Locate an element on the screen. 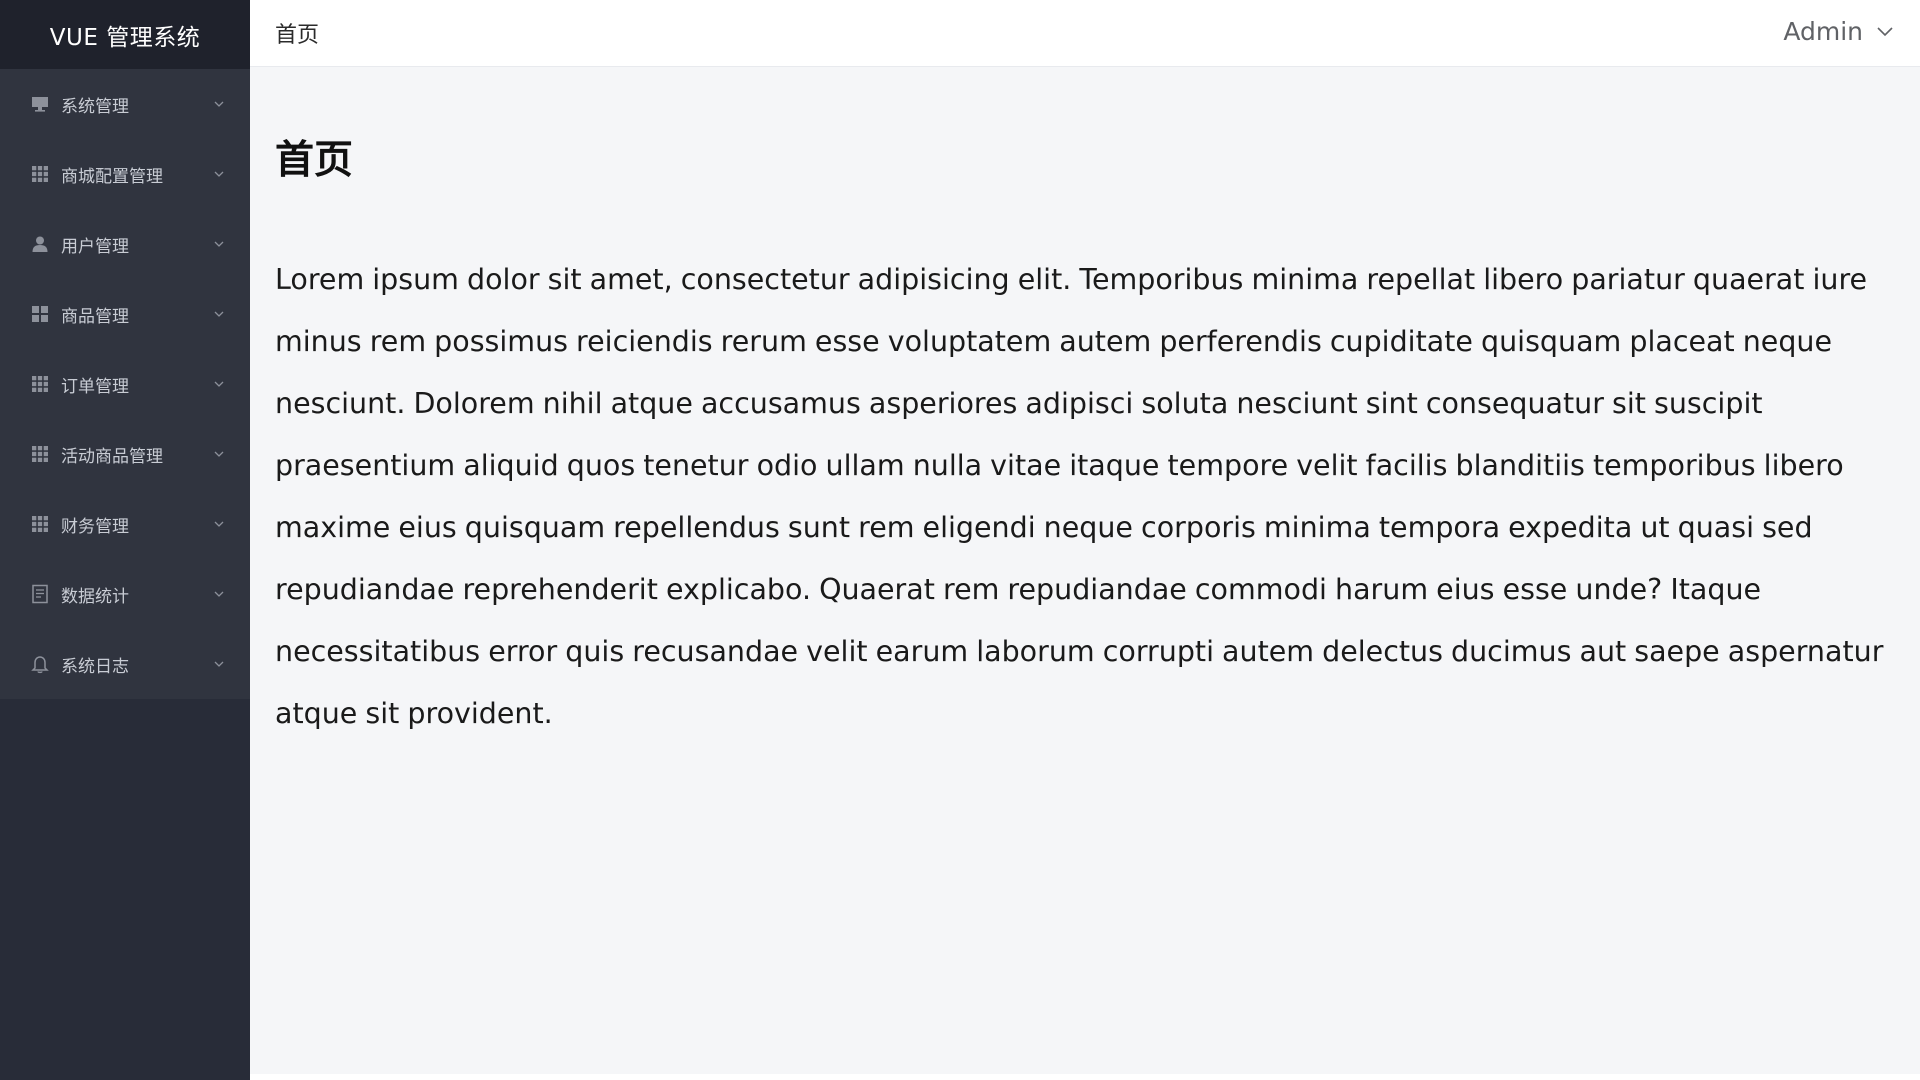 The height and width of the screenshot is (1080, 1920). user-dropdown: Admin is located at coordinates (1839, 31).